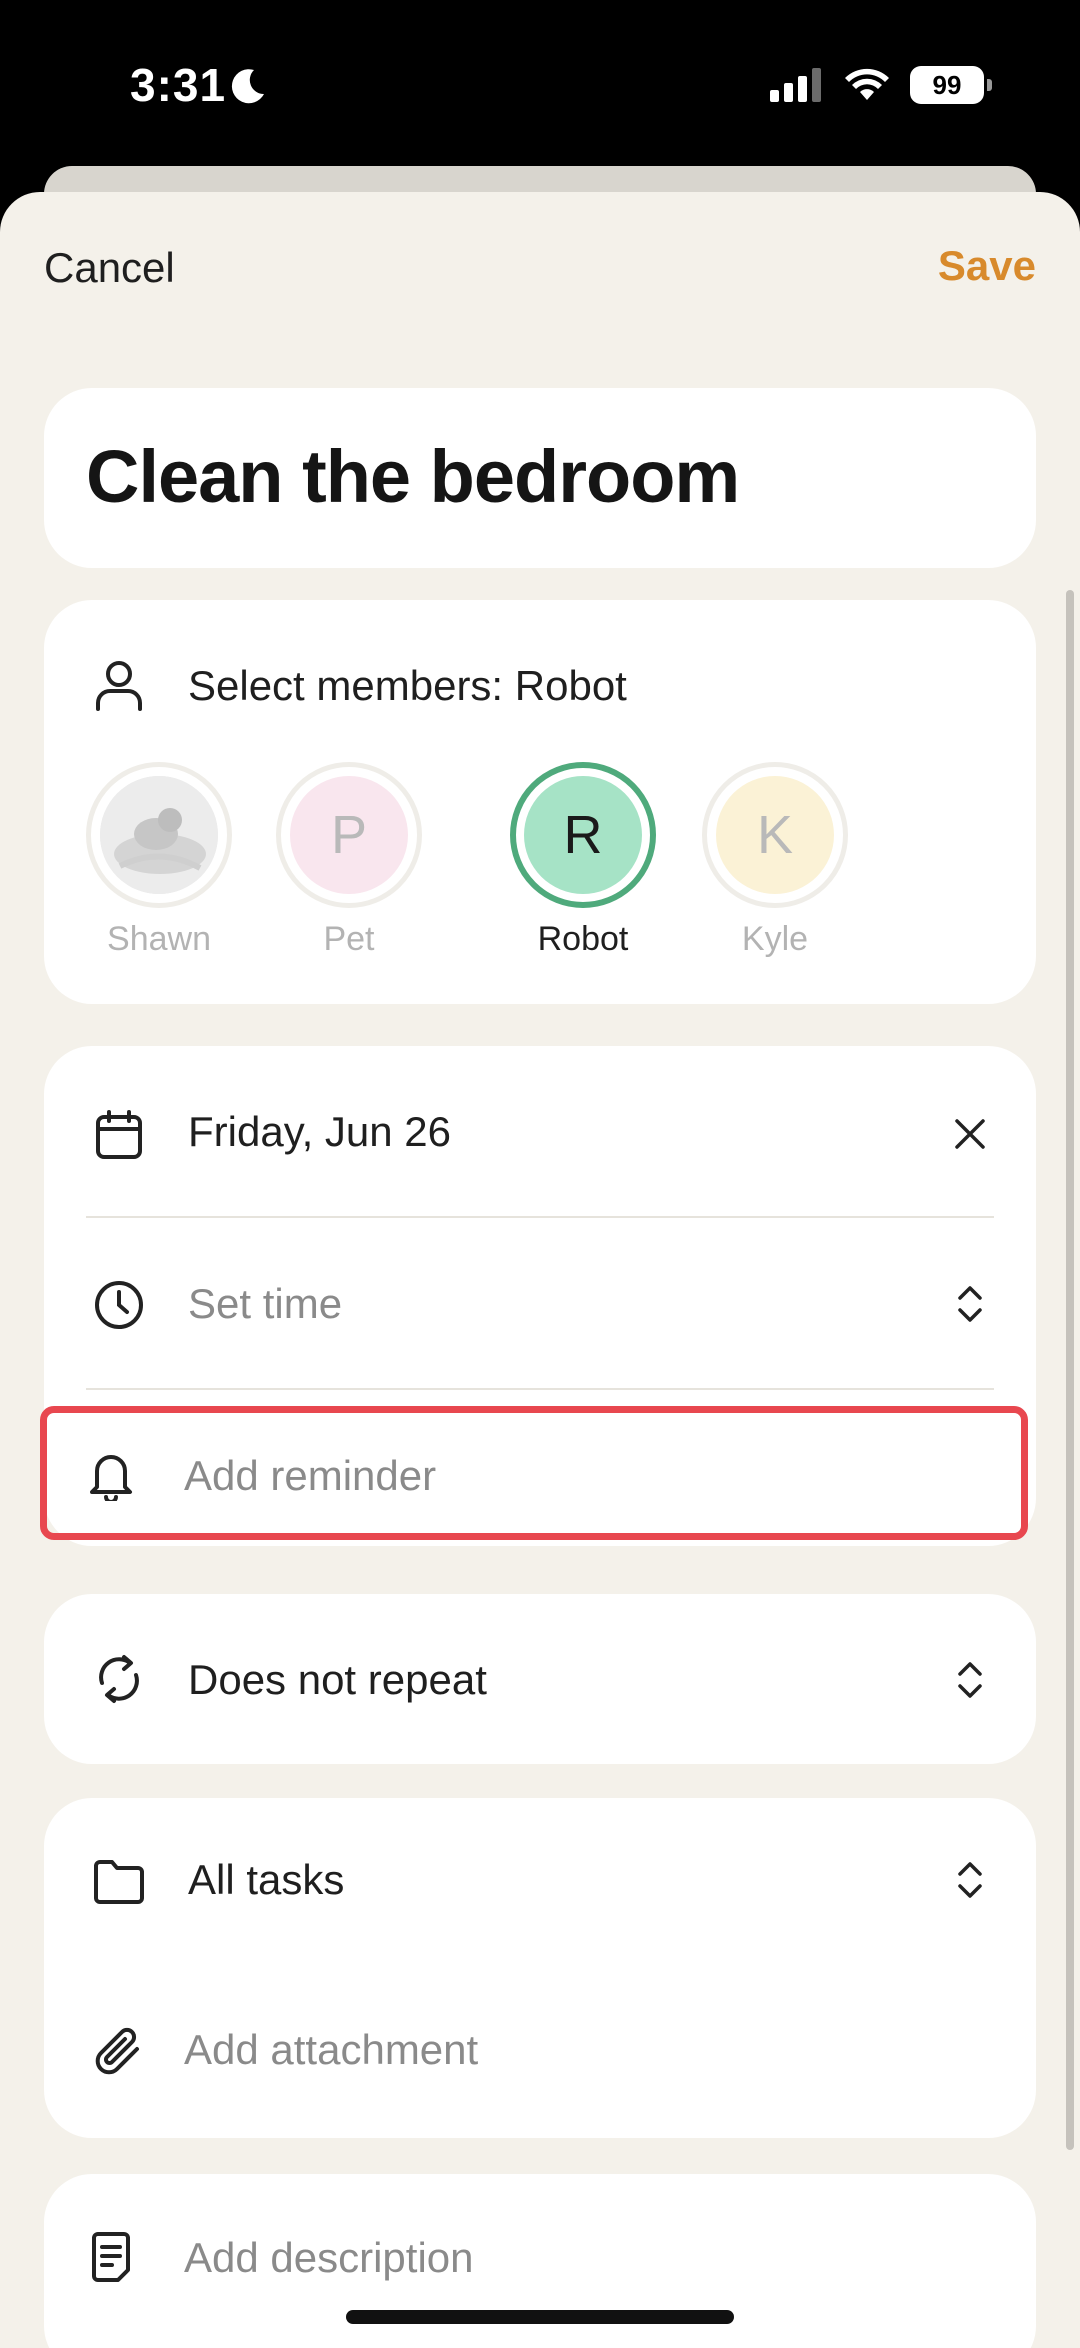 The height and width of the screenshot is (2348, 1080). Describe the element at coordinates (413, 476) in the screenshot. I see `task-title-input: Clean the bedroom` at that location.